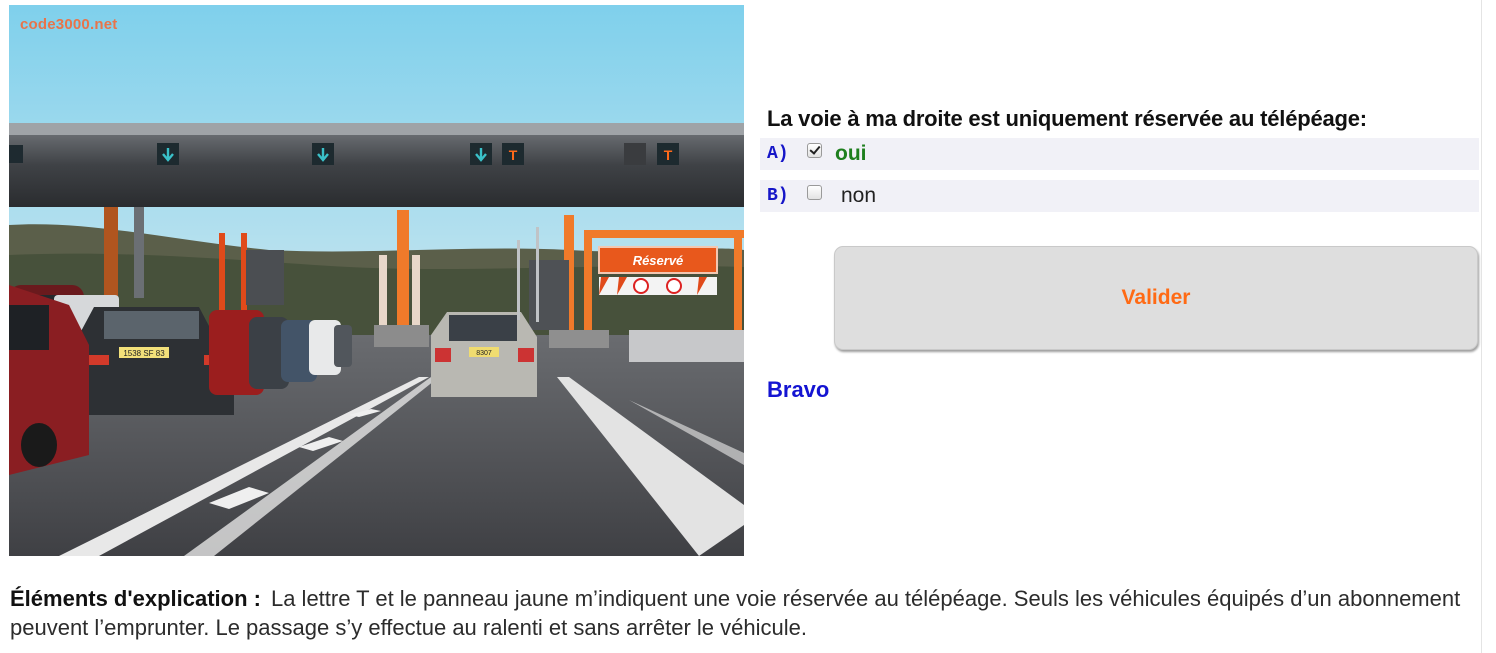 The width and height of the screenshot is (1496, 653). I want to click on answer-b-checkbox, so click(814, 192).